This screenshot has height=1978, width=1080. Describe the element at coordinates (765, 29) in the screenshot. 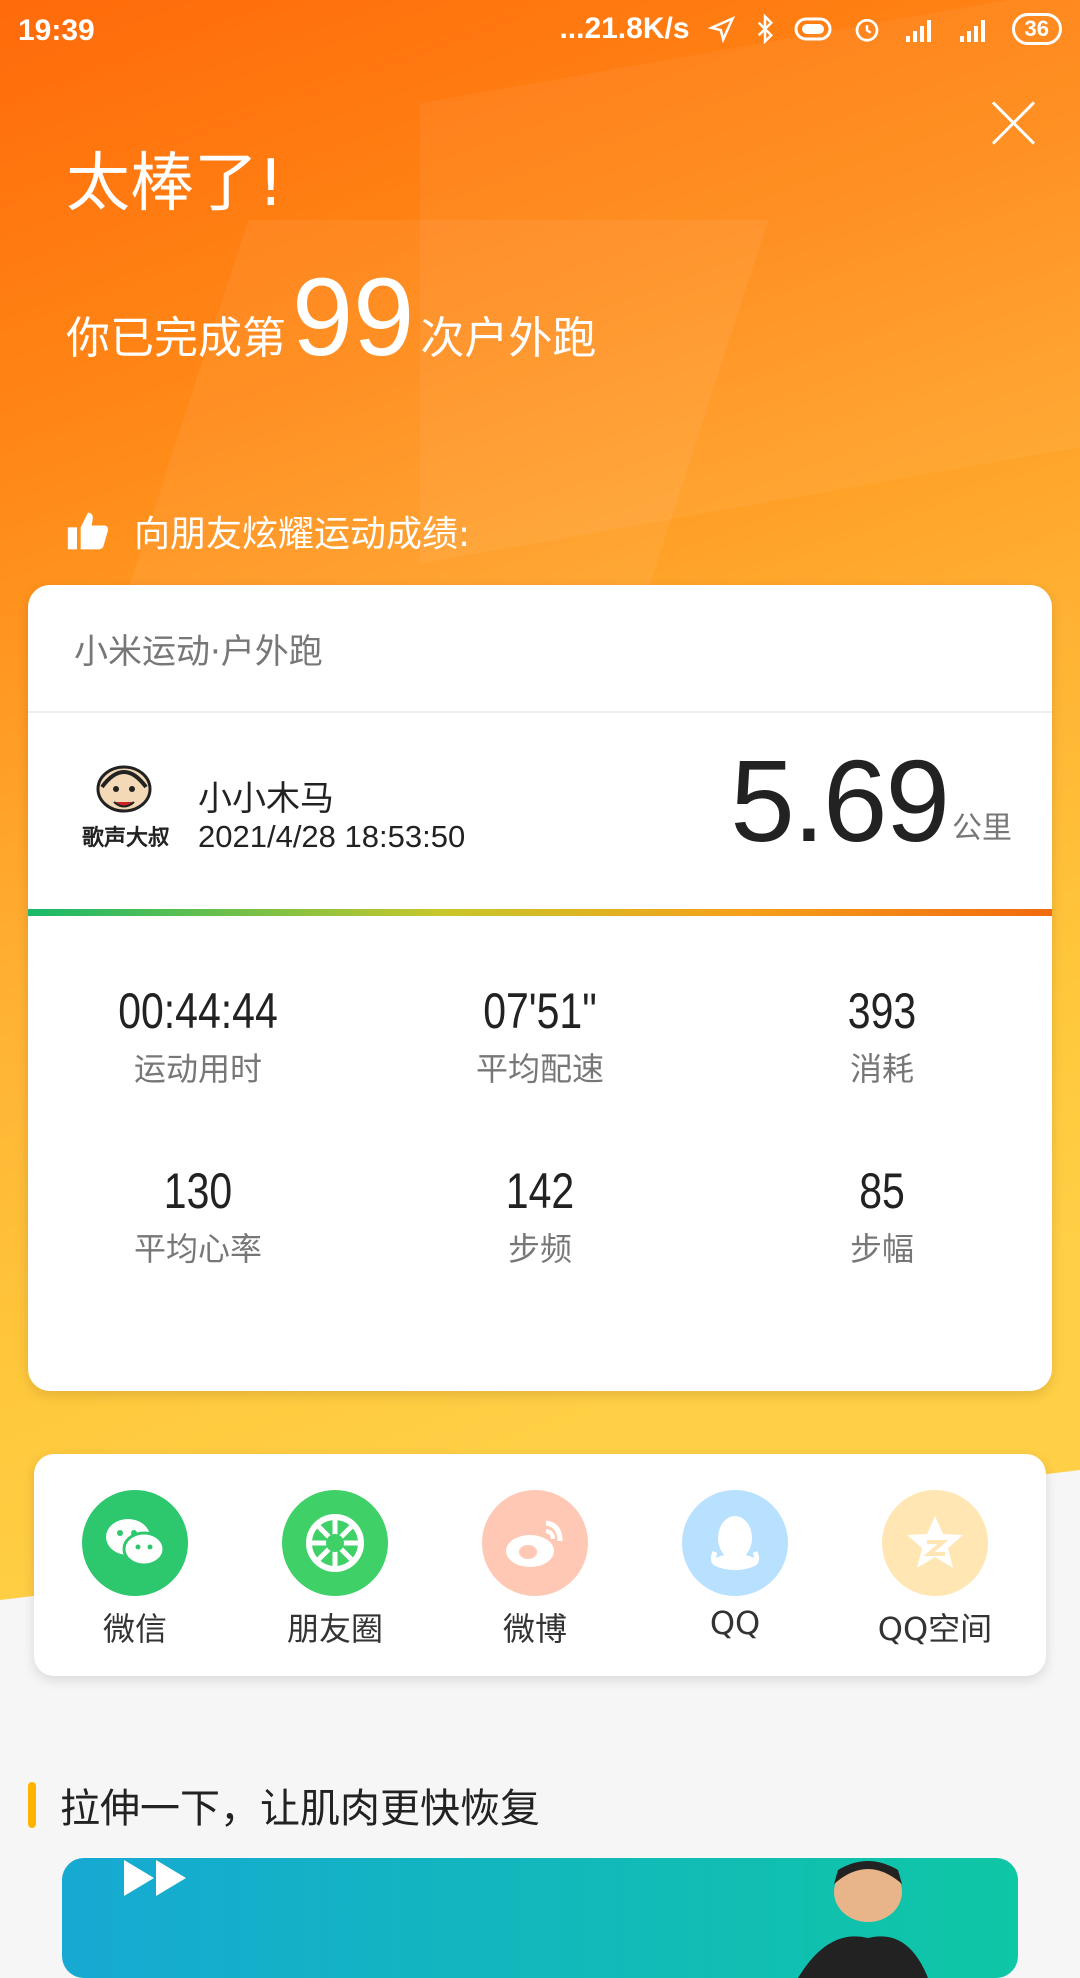

I see `bluetooth-icon` at that location.